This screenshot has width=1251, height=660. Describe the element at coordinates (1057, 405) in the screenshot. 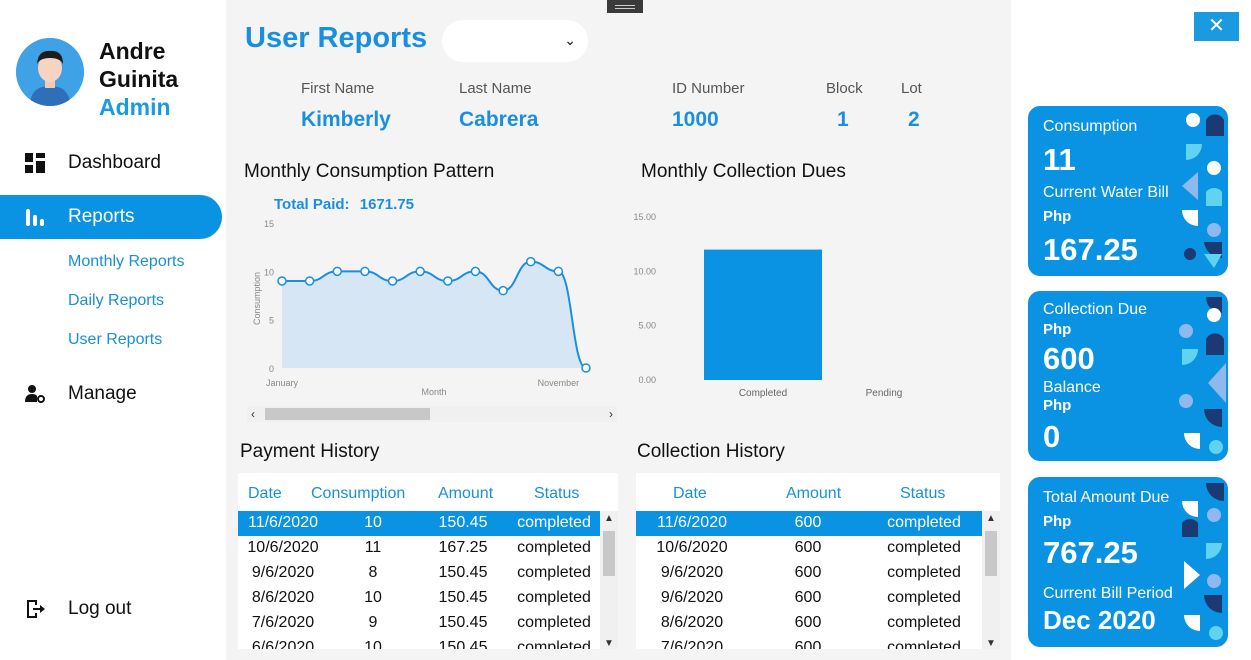

I see `currency-label: Php` at that location.